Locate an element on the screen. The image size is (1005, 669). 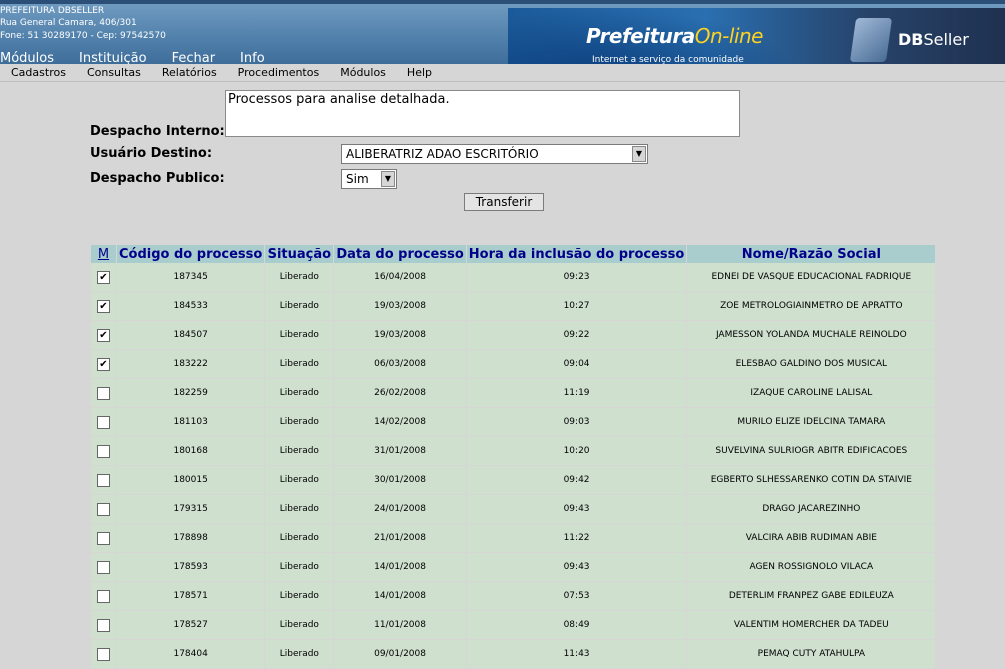
mark-all-link: M is located at coordinates (103, 254).